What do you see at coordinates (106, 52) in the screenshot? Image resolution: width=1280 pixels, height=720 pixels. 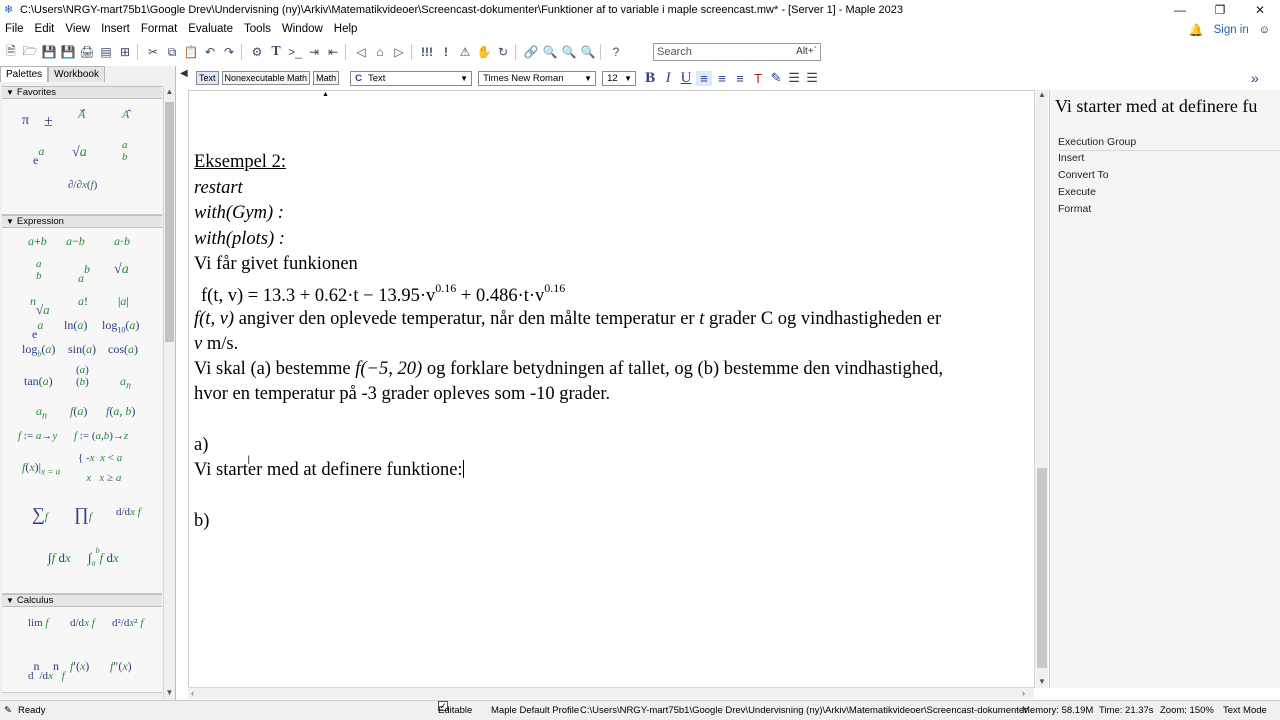 I see `print-preview-icon: ▤` at bounding box center [106, 52].